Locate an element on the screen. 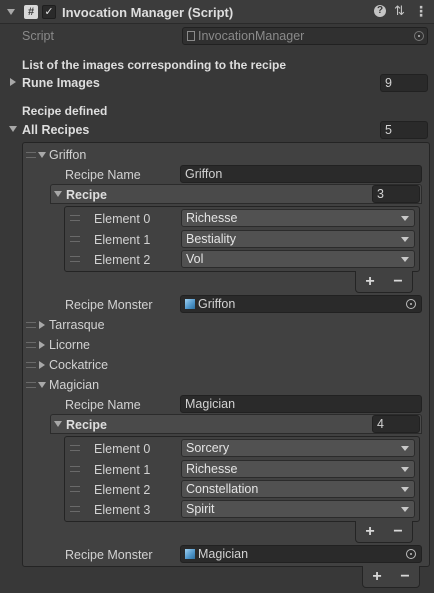 The height and width of the screenshot is (593, 434). recipe-foldout-tarrasque is located at coordinates (42, 325).